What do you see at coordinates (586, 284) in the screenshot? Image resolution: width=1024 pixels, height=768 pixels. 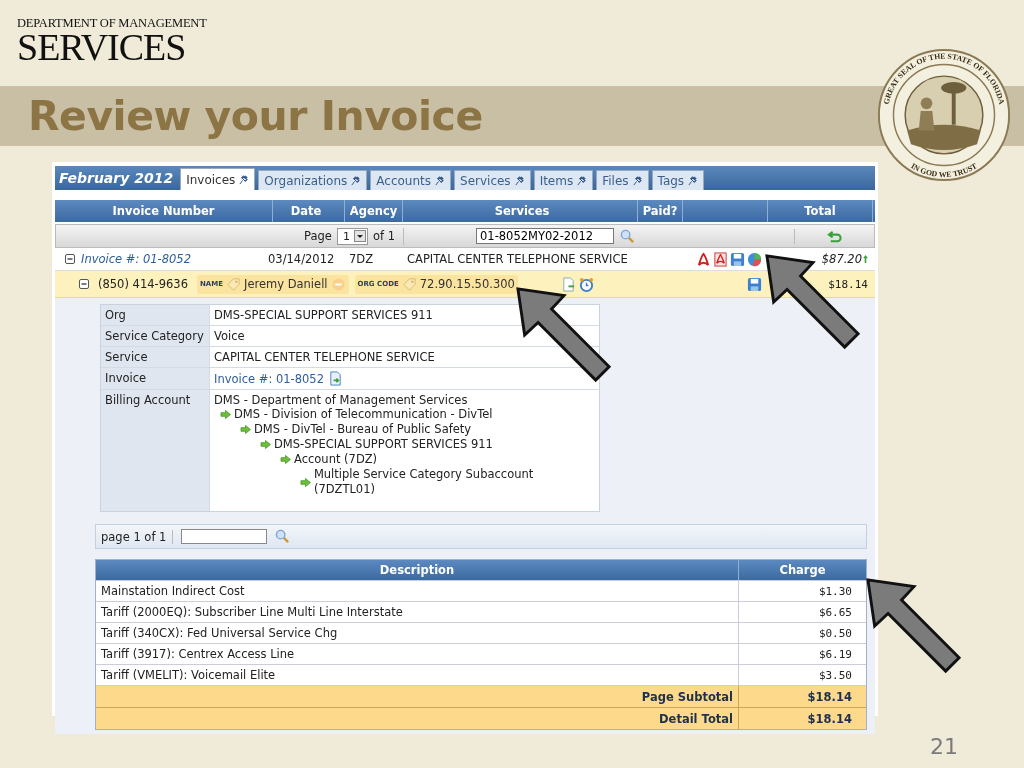 I see `alarm-clock-icon` at bounding box center [586, 284].